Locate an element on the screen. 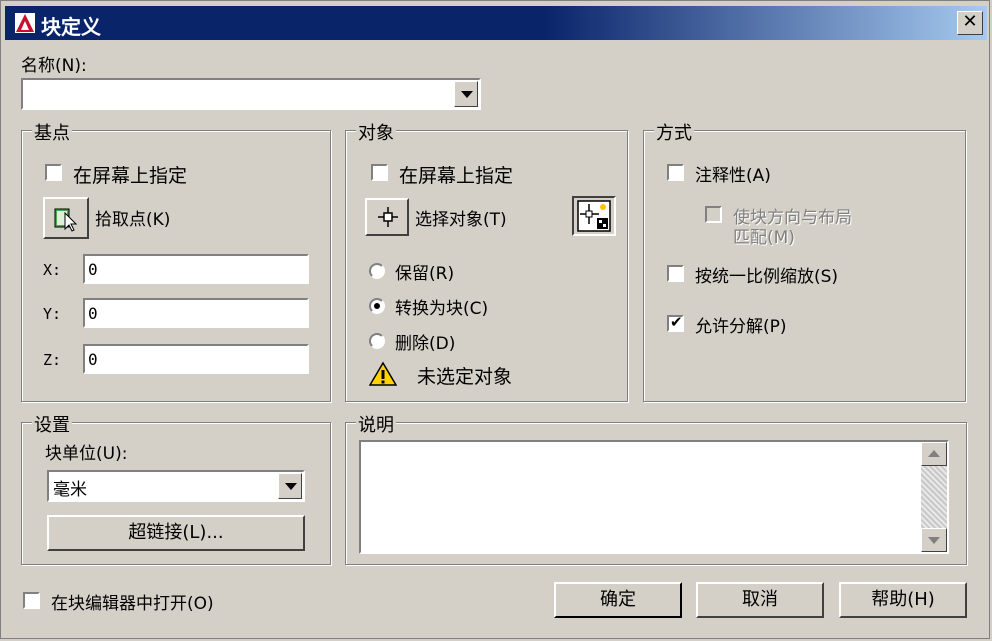 The image size is (992, 641). objects-specify-checkbox is located at coordinates (379, 172).